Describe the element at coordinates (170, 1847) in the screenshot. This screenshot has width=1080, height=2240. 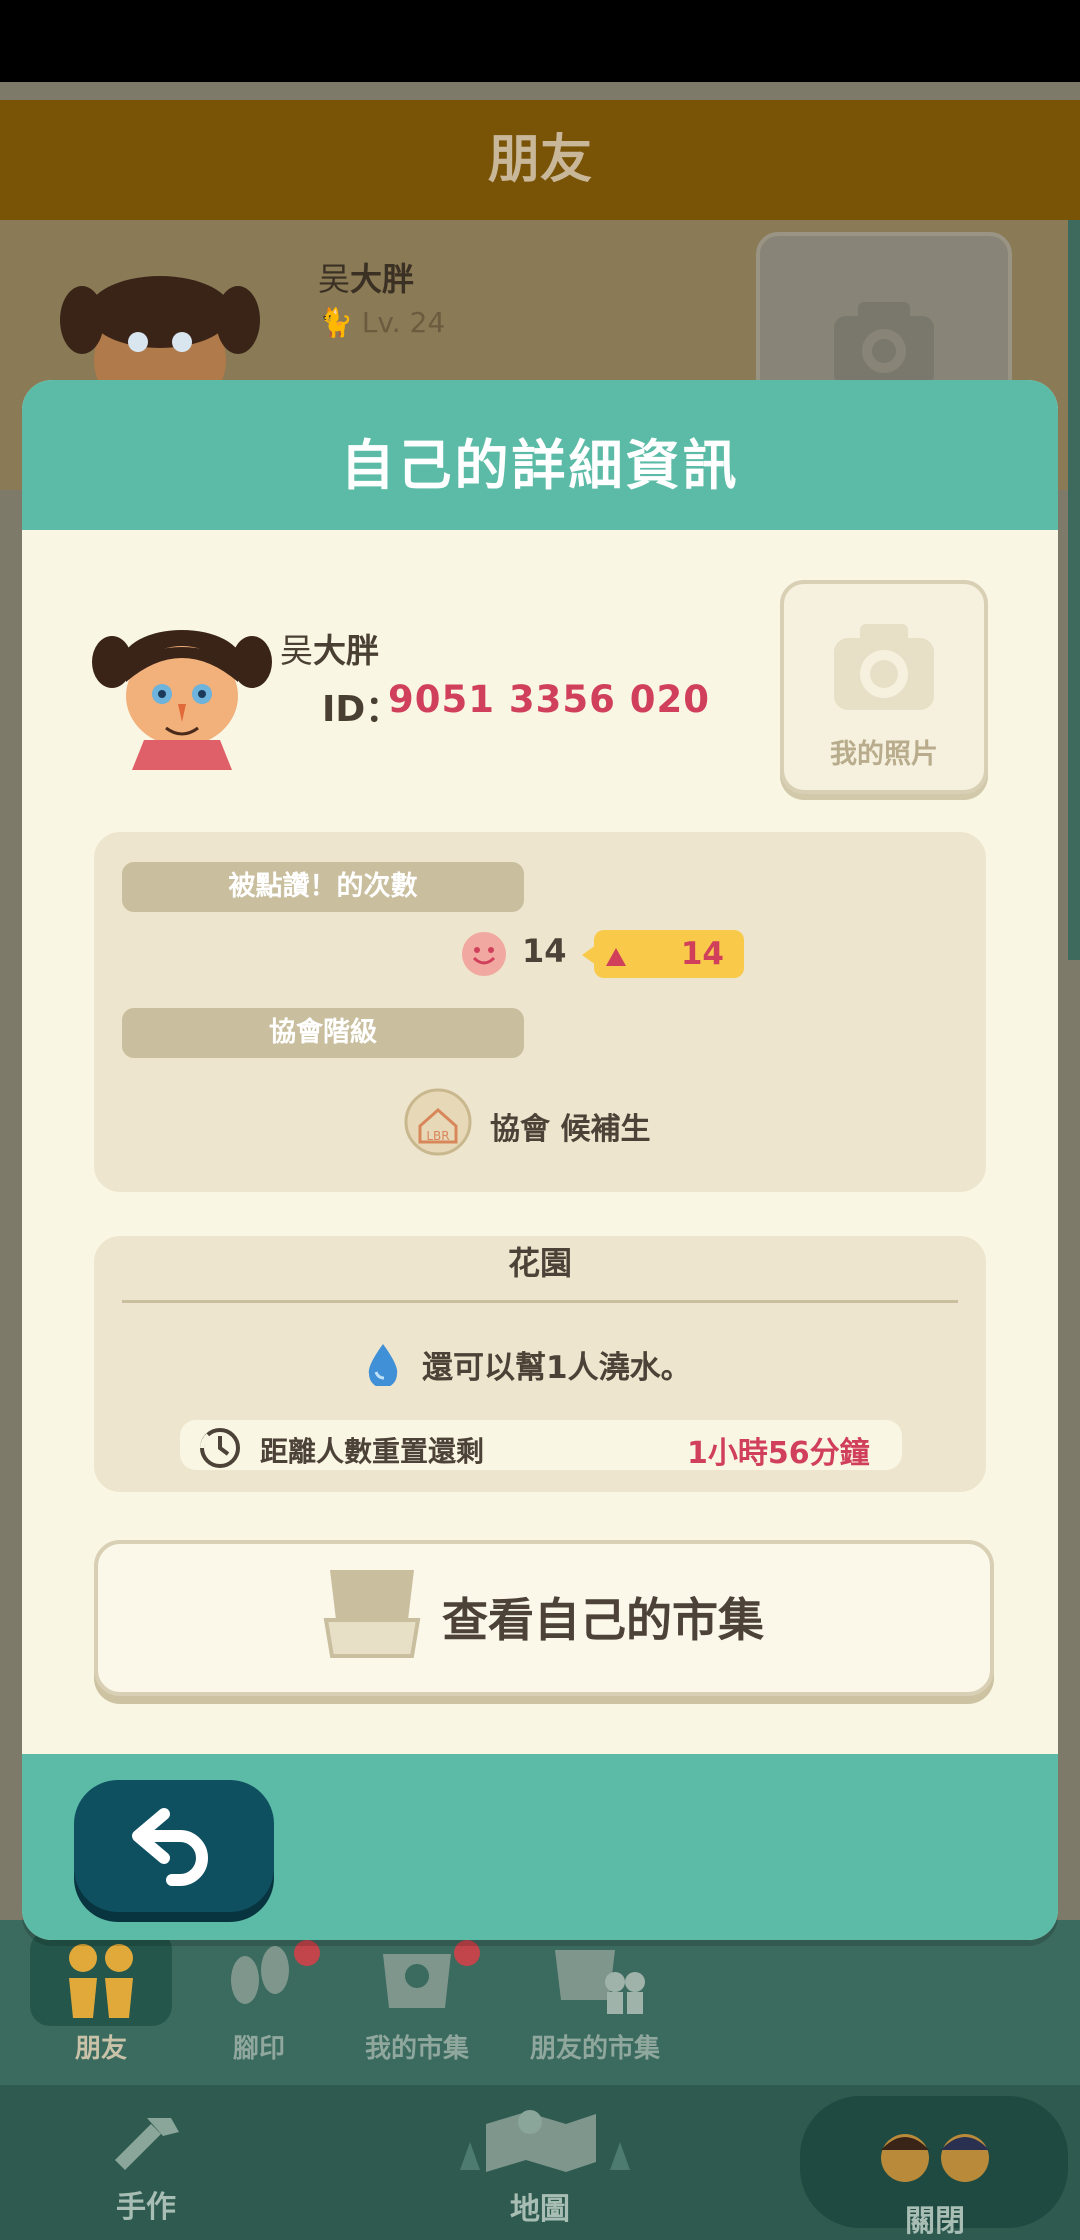
I see `back-arrow-icon` at that location.